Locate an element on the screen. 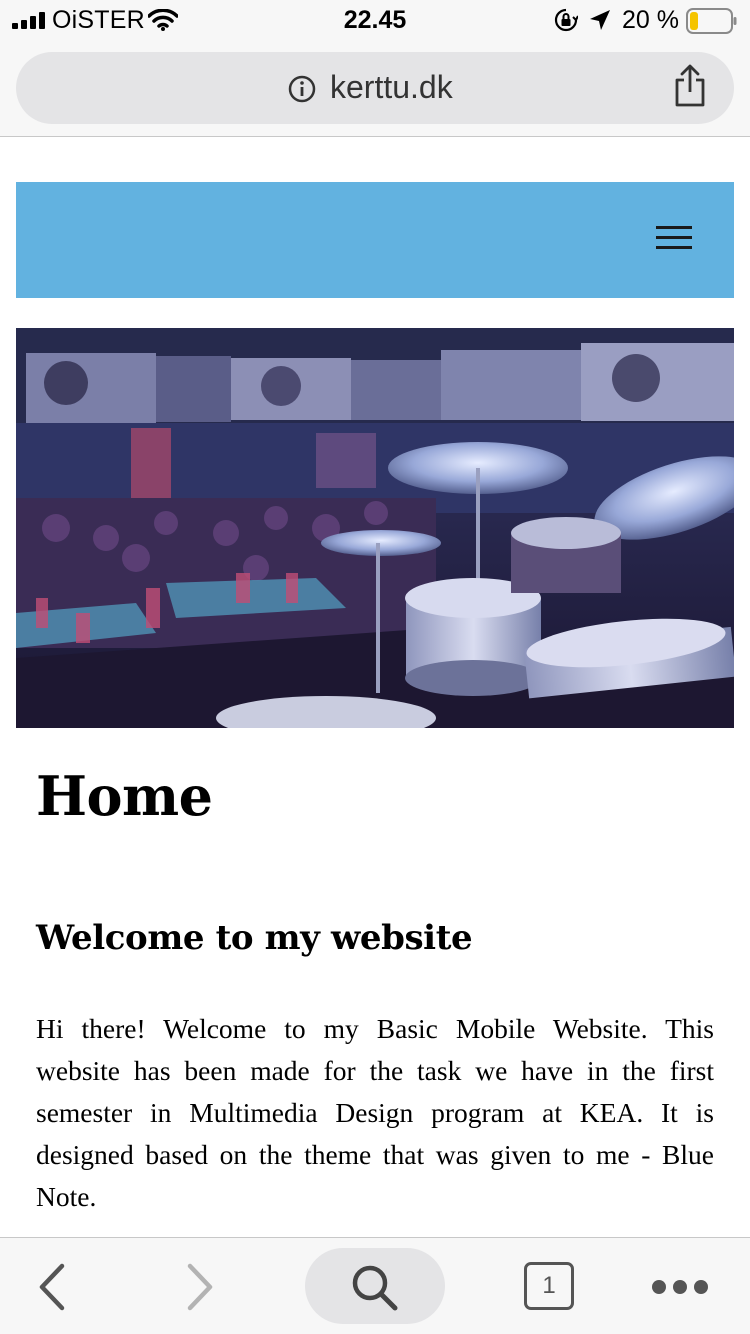 This screenshot has width=750, height=1334. more-dots-icon is located at coordinates (684, 1287).